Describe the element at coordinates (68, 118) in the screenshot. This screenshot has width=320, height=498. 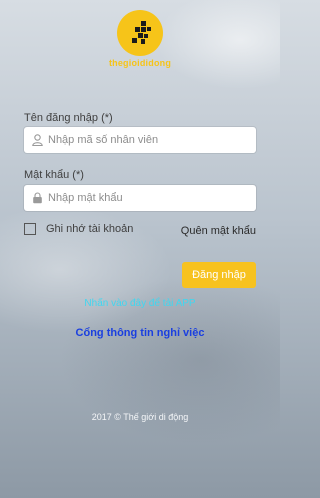
I see `username-label: Tên đăng nhập (*)` at that location.